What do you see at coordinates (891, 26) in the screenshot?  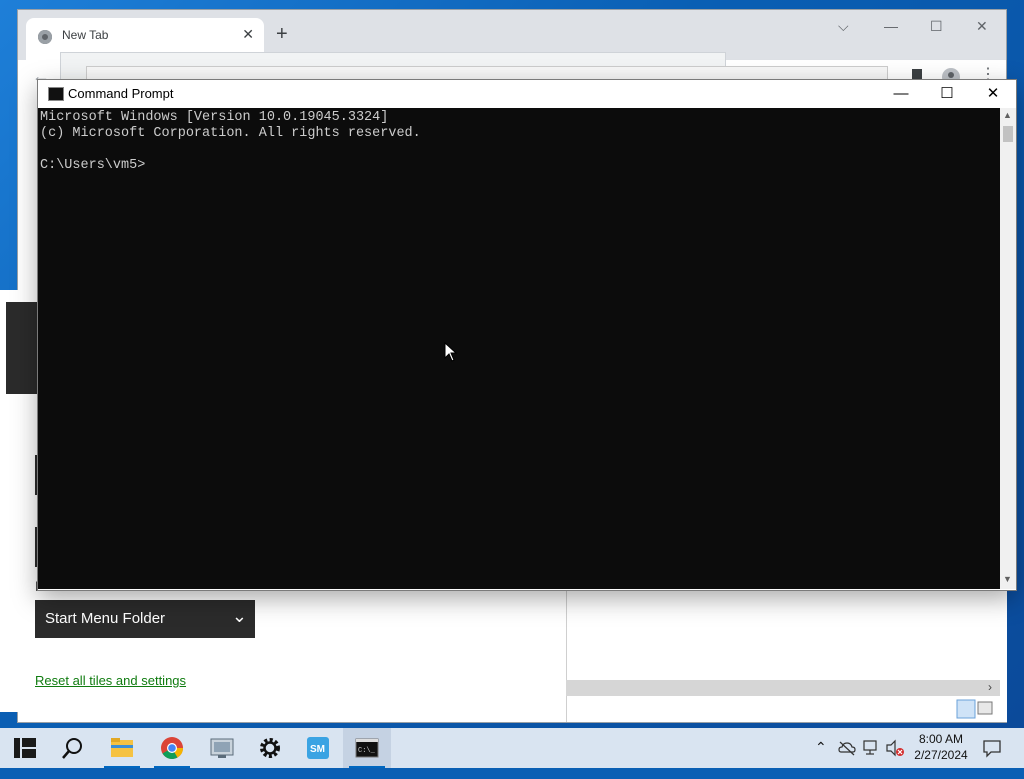 I see `chrome-minimize-button: —` at bounding box center [891, 26].